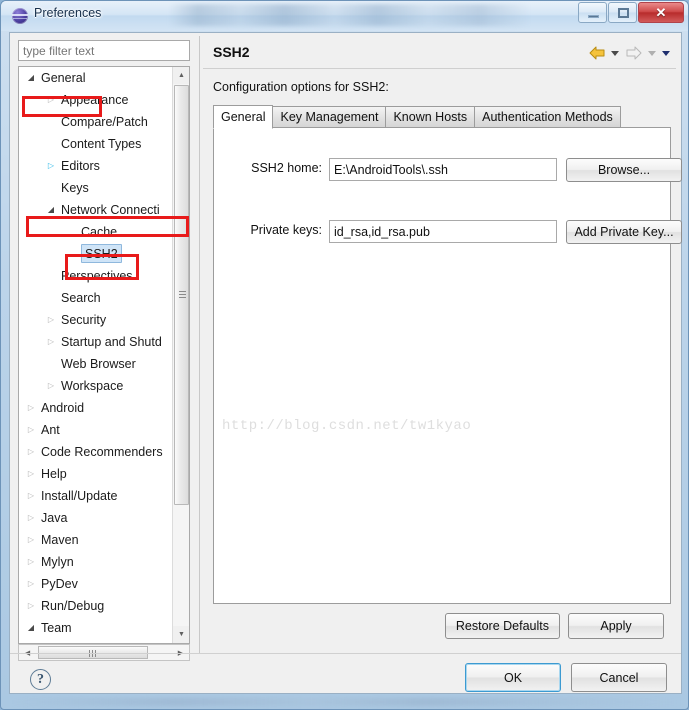  What do you see at coordinates (349, 15) in the screenshot?
I see `blurred-background-window` at bounding box center [349, 15].